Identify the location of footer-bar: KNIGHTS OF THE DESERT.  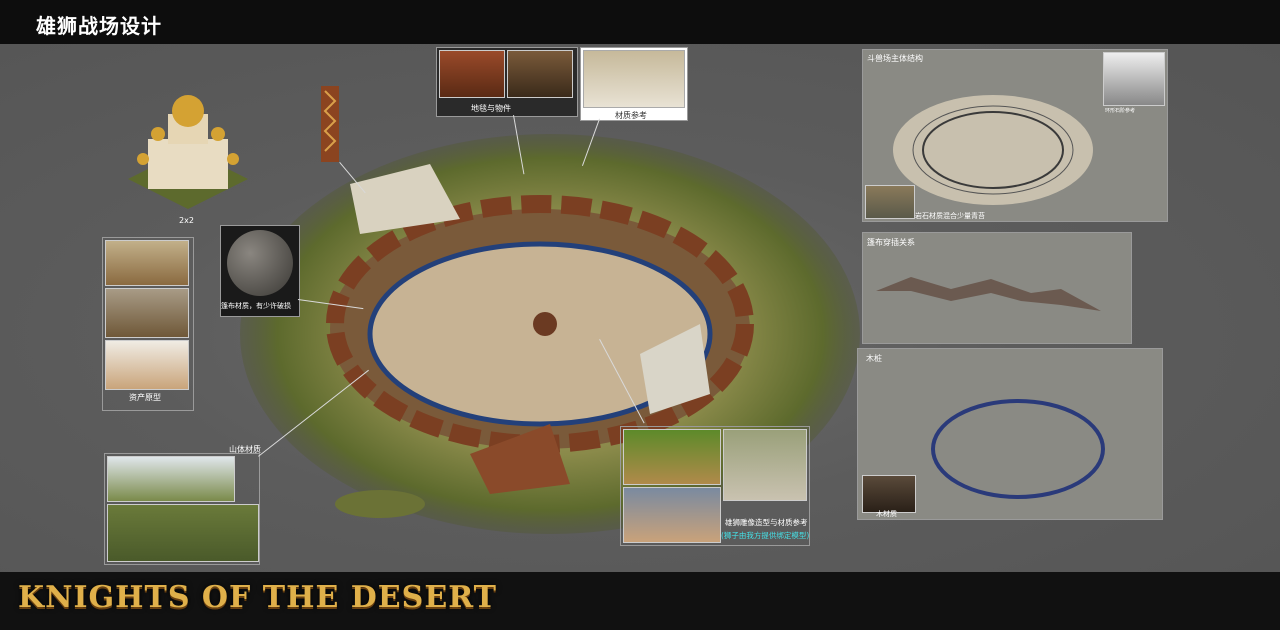
(640, 601).